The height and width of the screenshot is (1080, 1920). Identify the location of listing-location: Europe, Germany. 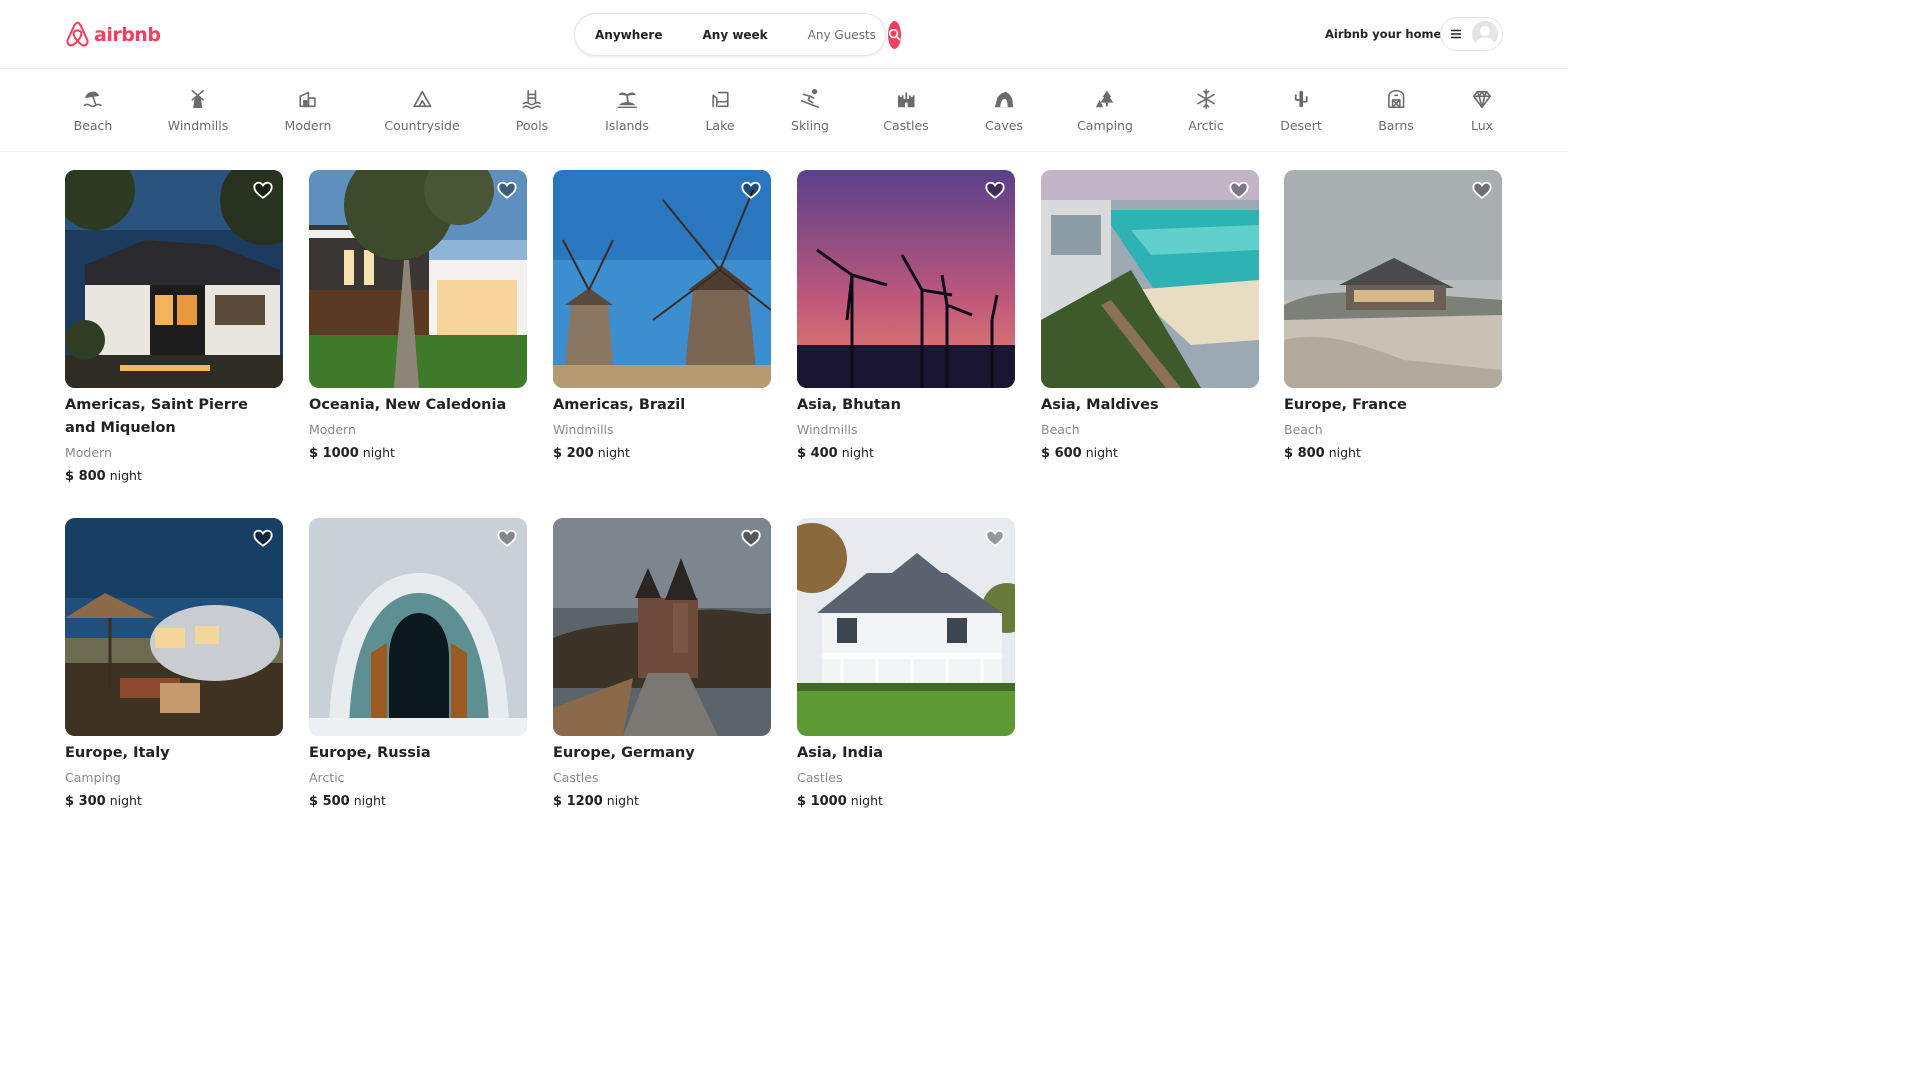
(624, 753).